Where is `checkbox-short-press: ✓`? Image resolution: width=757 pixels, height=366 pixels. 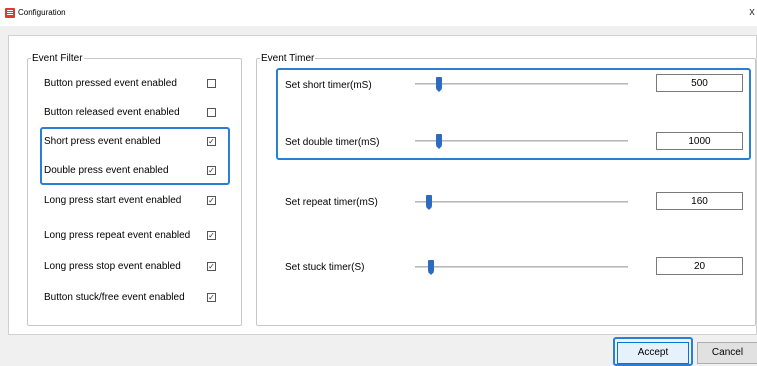
checkbox-short-press: ✓ is located at coordinates (211, 141).